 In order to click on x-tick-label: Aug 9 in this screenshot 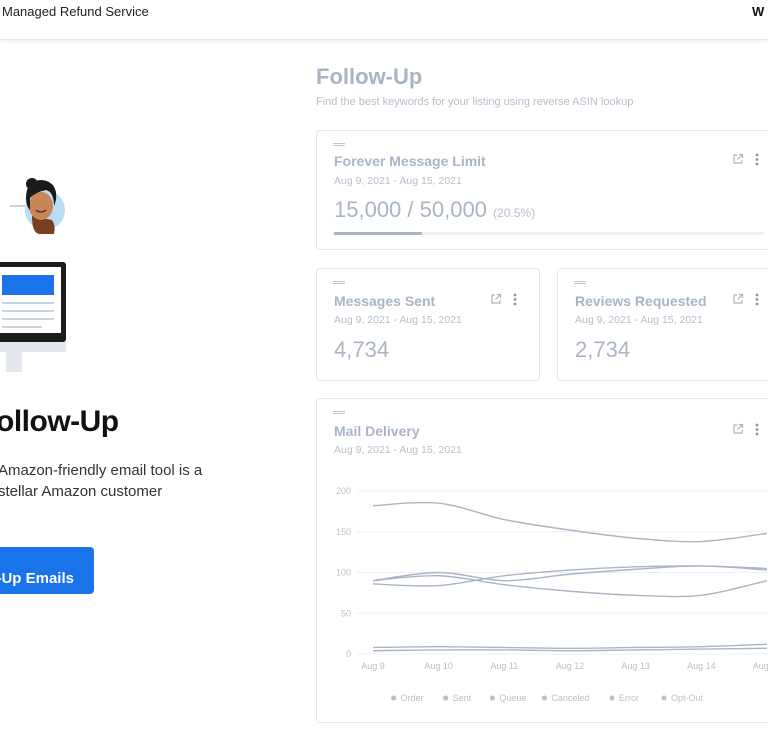, I will do `click(373, 666)`.